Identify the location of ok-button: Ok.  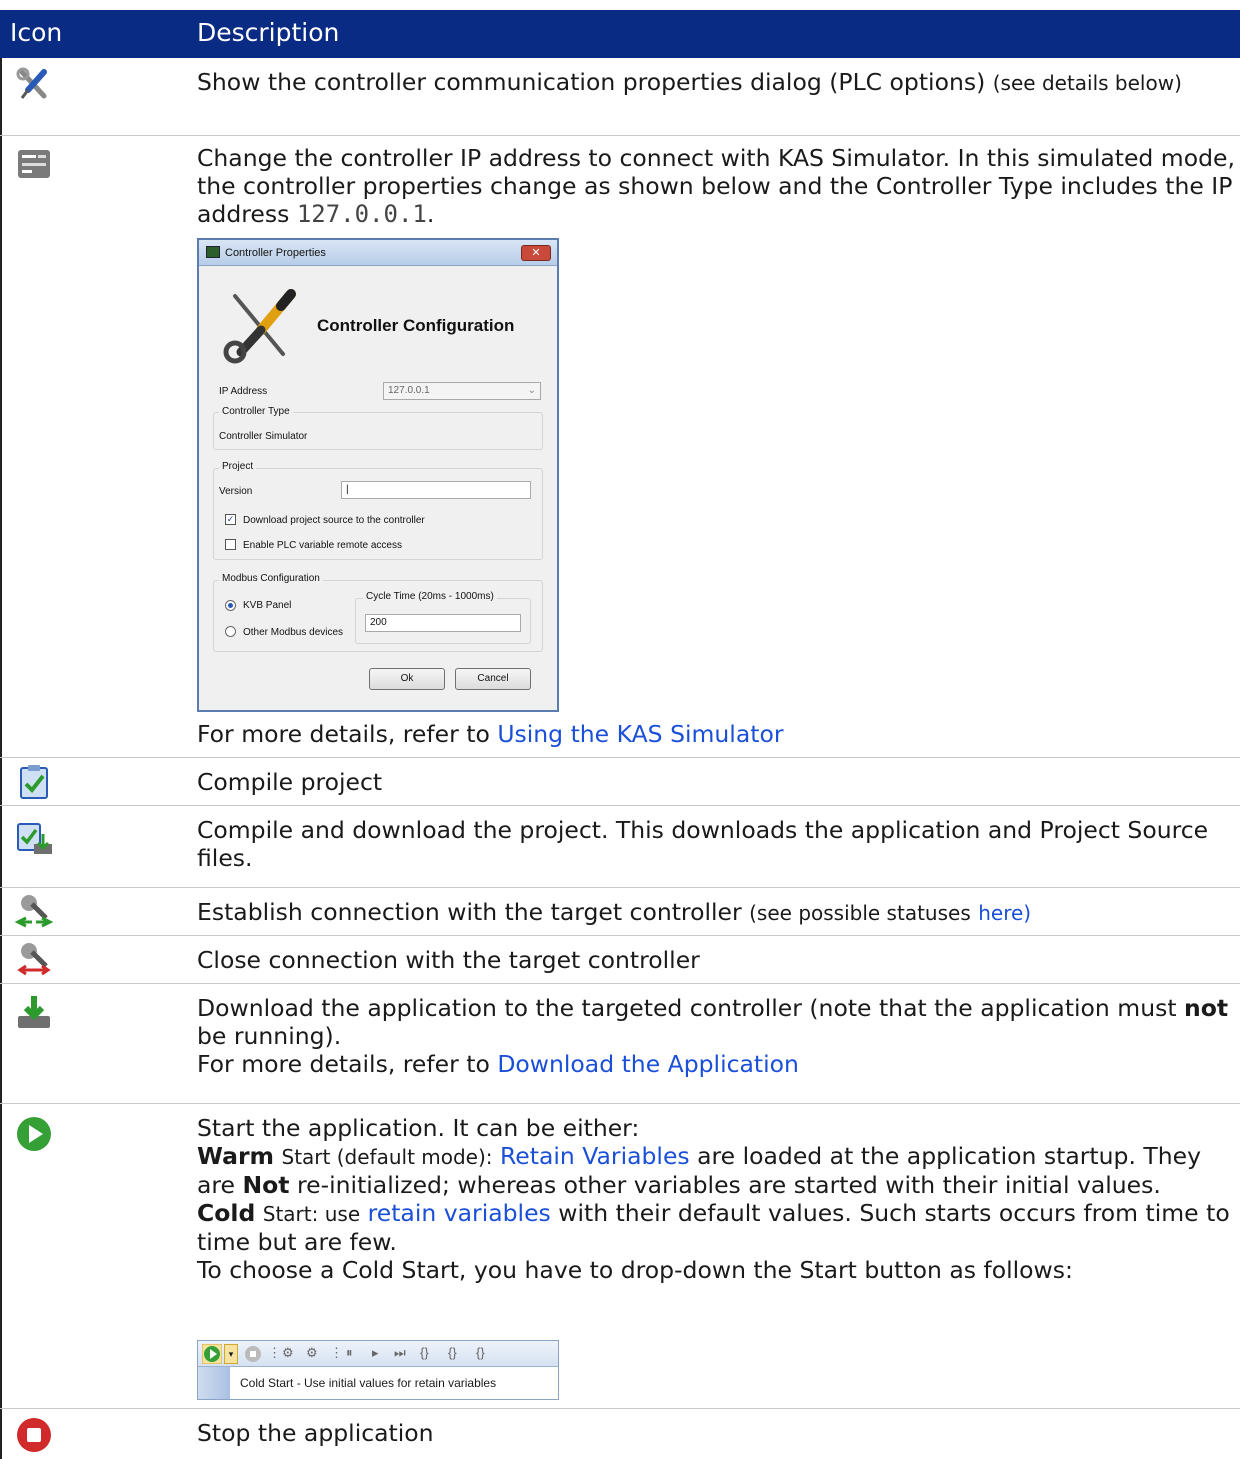
(407, 679).